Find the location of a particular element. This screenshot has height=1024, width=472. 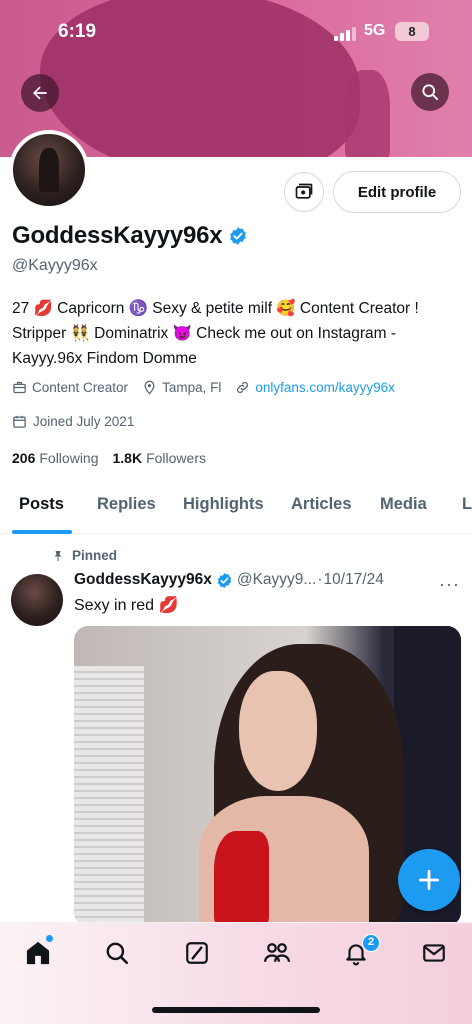

follow-stats: 206 Following 1.8K Followers is located at coordinates (116, 458).